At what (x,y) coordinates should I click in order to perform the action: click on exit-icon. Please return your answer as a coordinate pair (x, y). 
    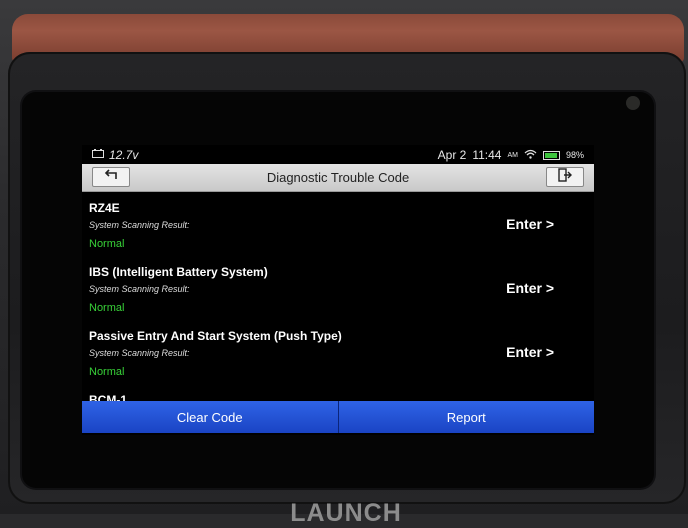
    Looking at the image, I should click on (565, 177).